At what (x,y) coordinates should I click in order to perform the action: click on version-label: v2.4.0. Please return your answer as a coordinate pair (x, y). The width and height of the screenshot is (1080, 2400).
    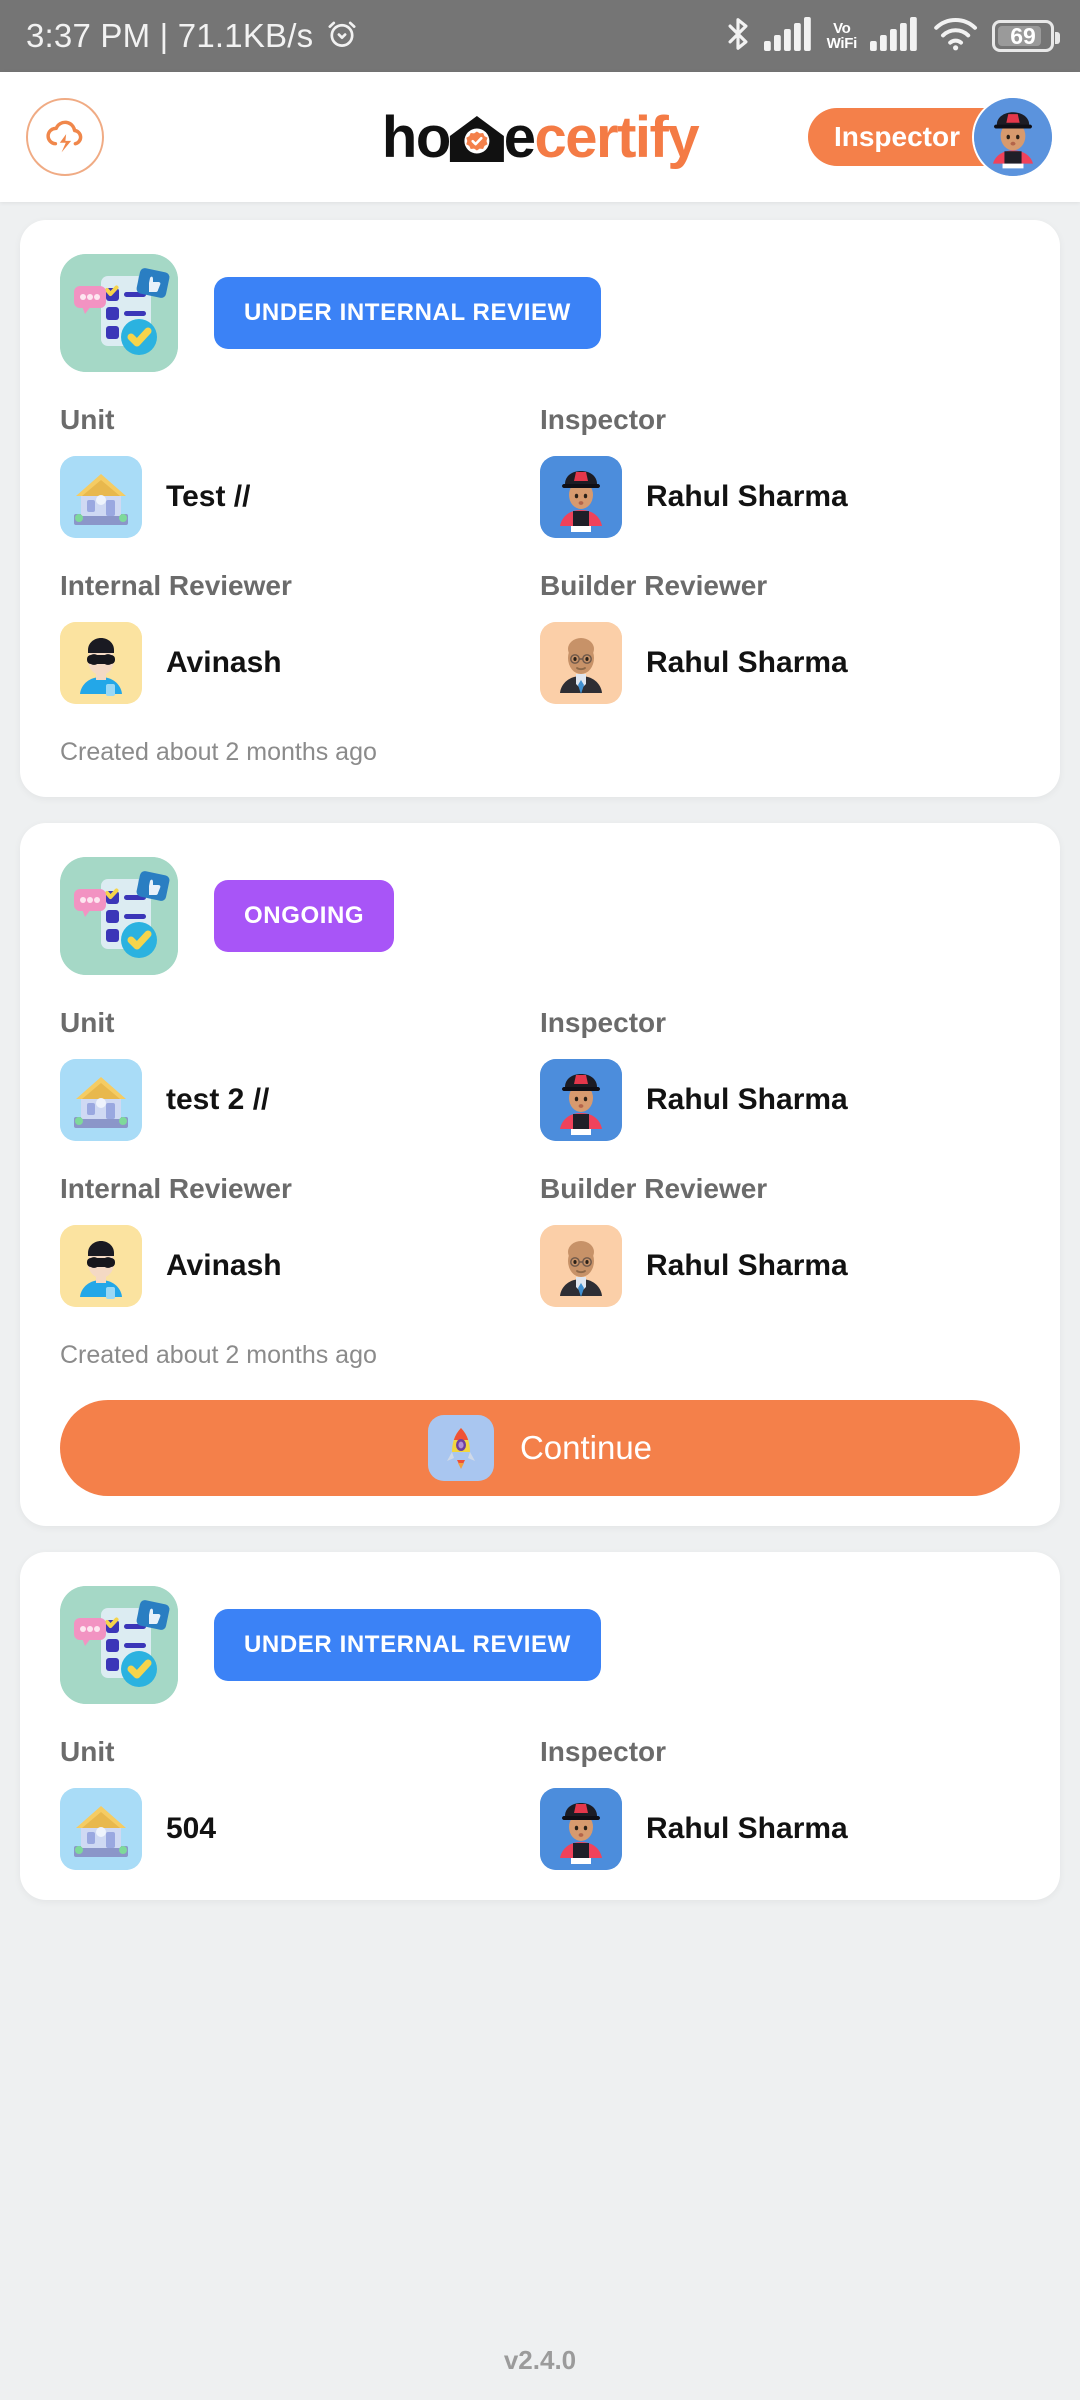
    Looking at the image, I should click on (540, 2359).